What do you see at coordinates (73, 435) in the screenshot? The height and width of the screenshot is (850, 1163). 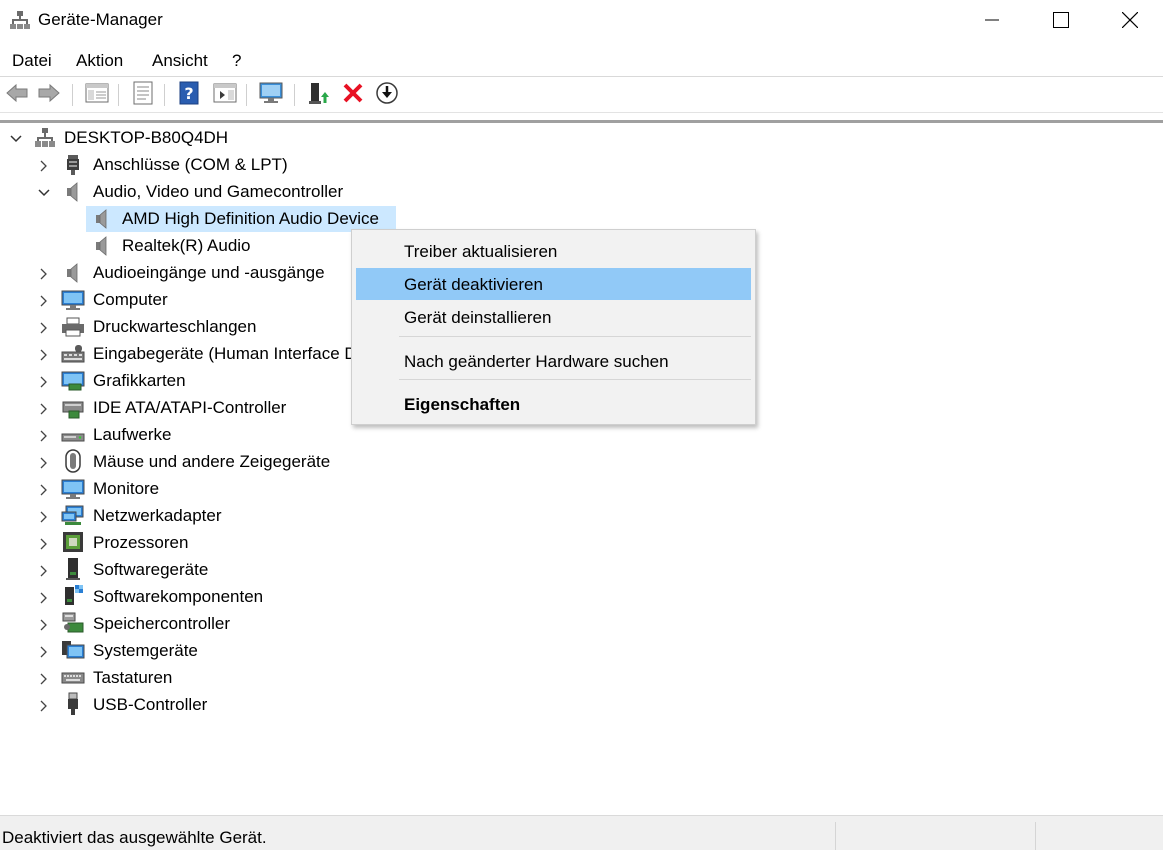 I see `drive-icon` at bounding box center [73, 435].